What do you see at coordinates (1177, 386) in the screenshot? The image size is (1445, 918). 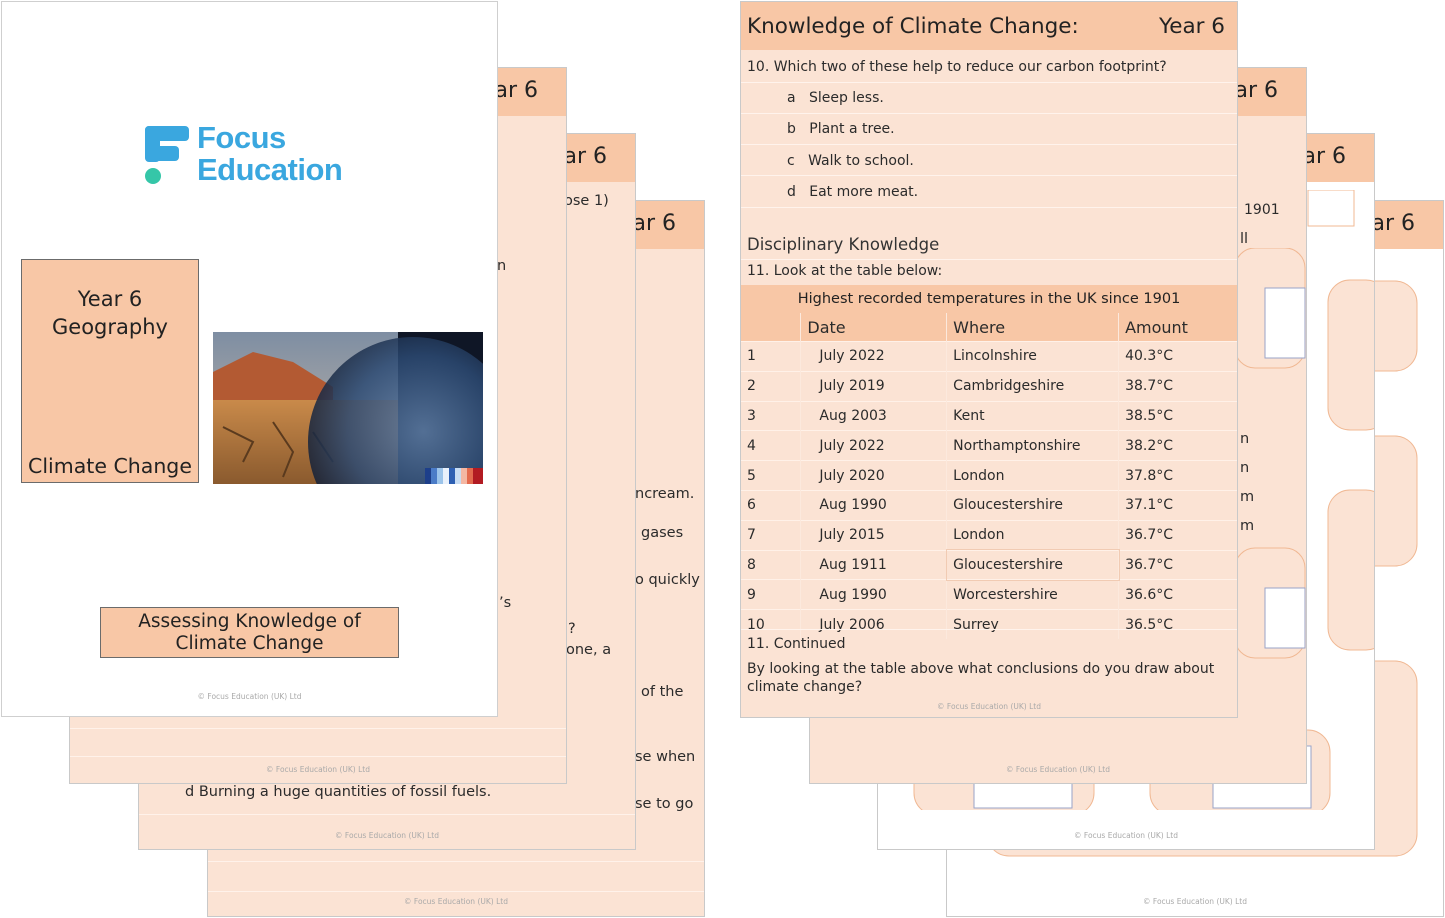 I see `amount-cell: 38.7°C` at bounding box center [1177, 386].